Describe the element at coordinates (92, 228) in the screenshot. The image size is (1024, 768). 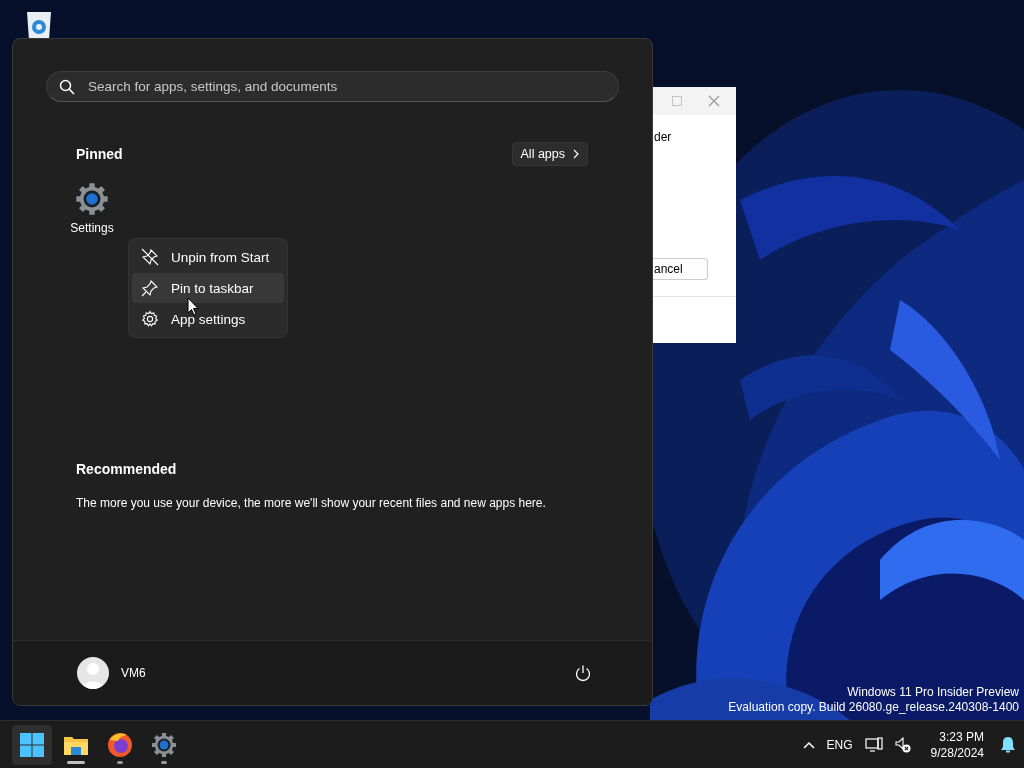
I see `app-label: Settings` at that location.